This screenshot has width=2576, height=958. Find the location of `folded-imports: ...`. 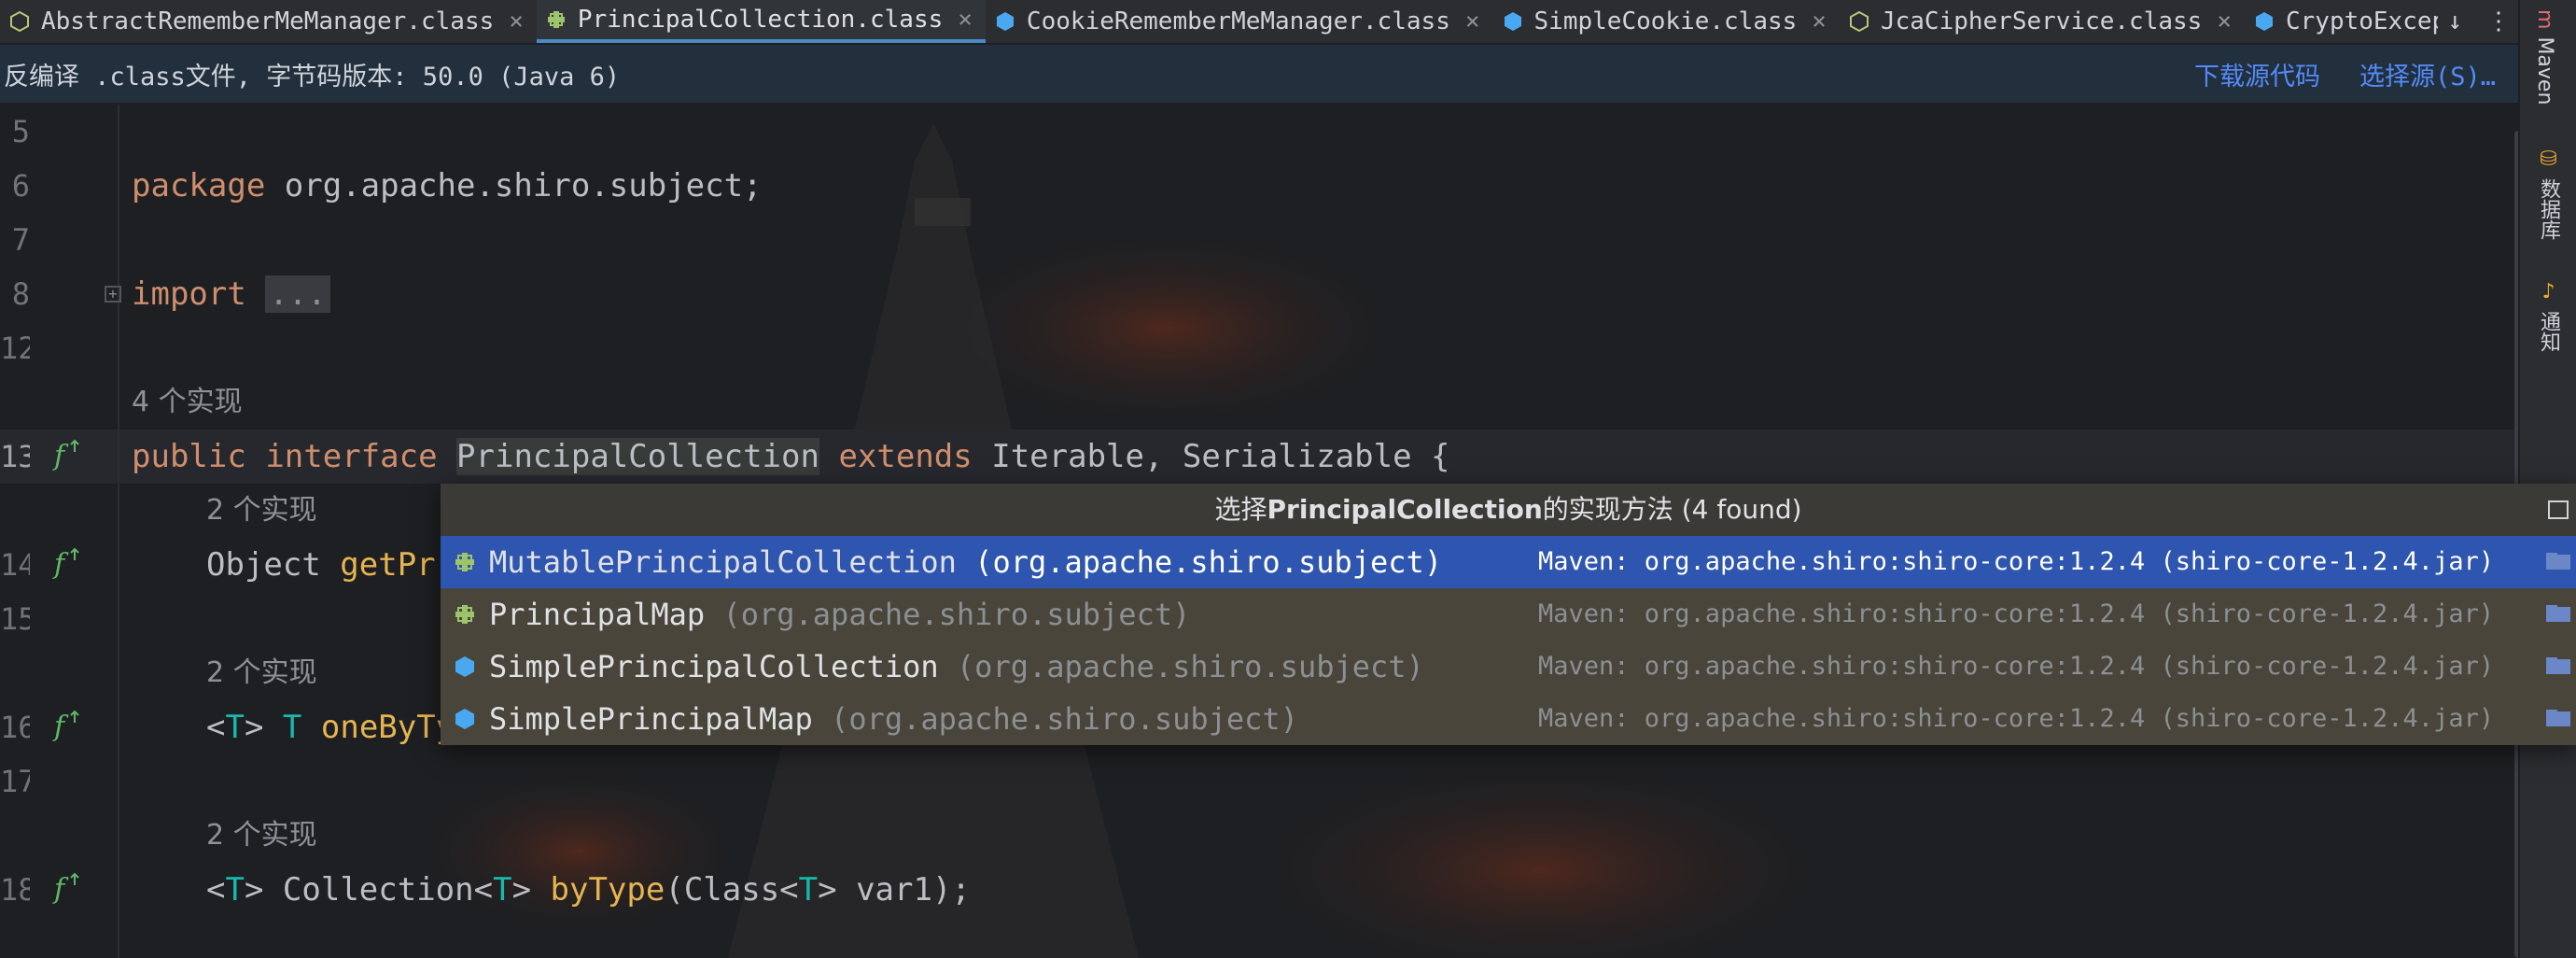

folded-imports: ... is located at coordinates (297, 294).